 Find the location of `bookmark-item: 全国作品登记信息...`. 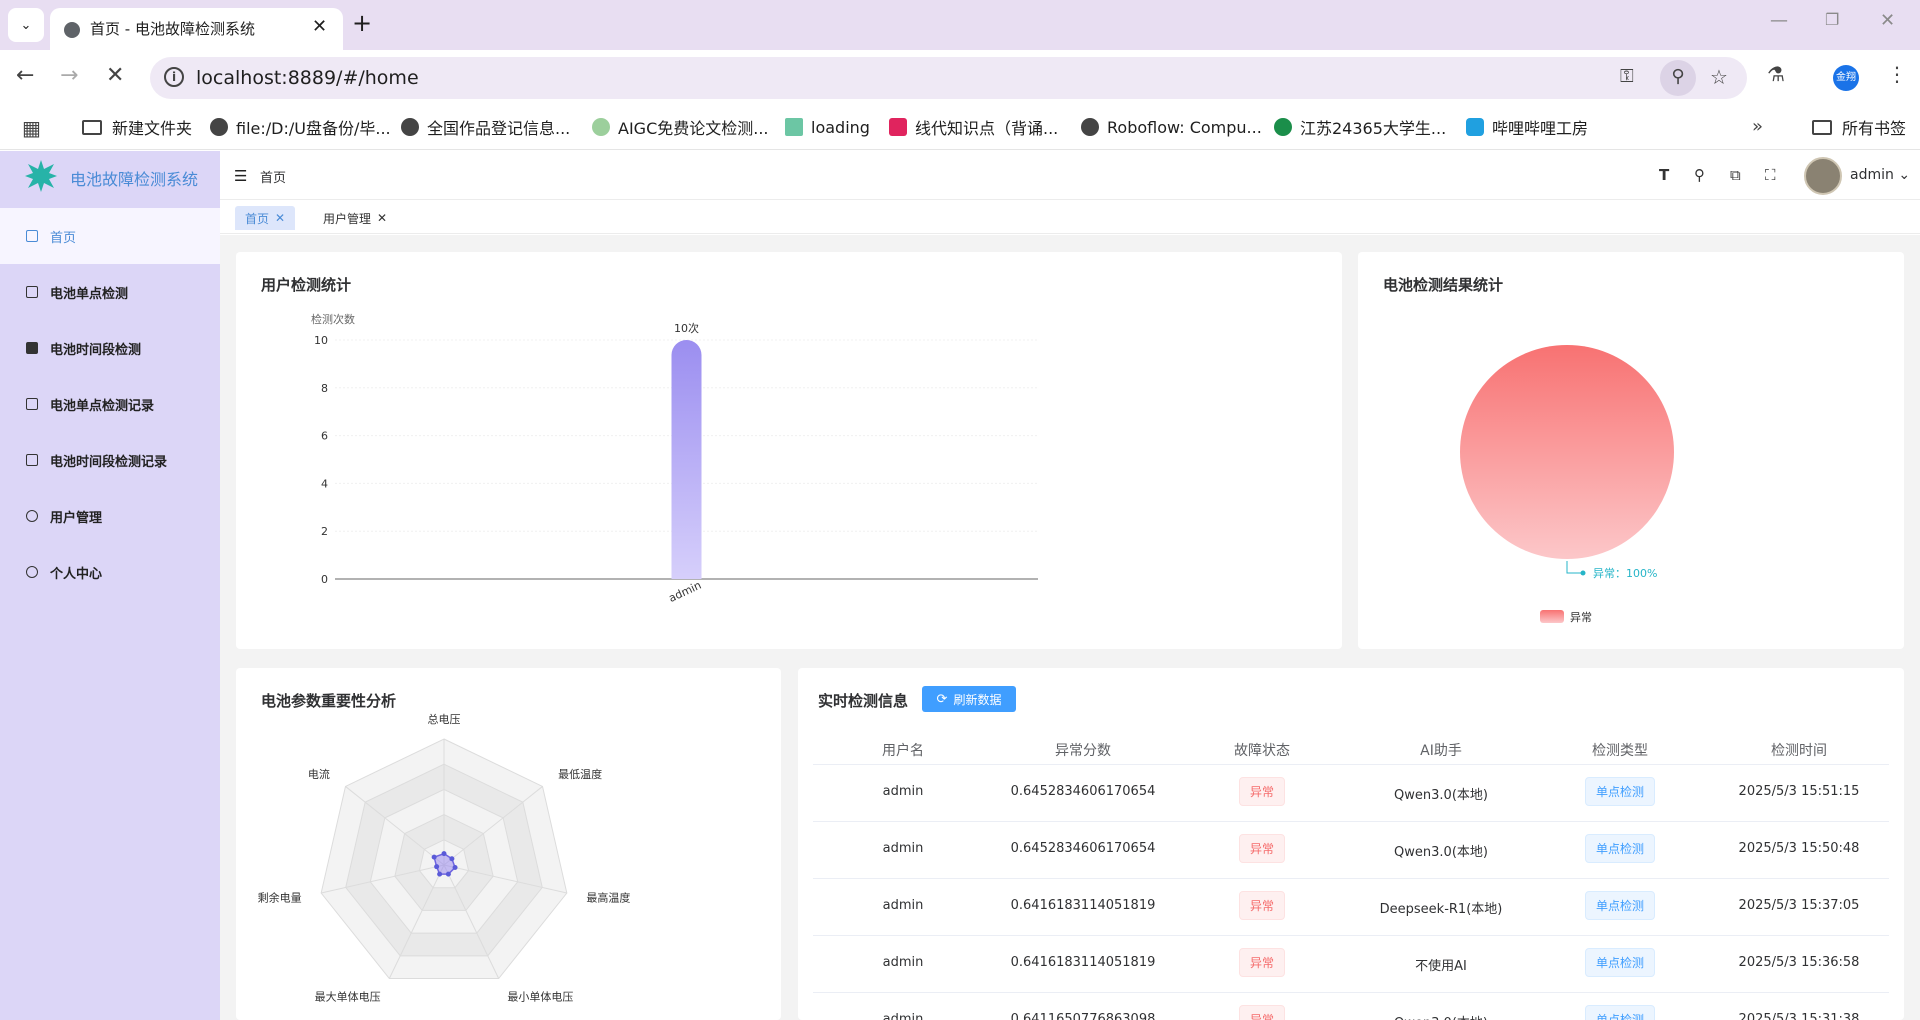

bookmark-item: 全国作品登记信息... is located at coordinates (485, 127).